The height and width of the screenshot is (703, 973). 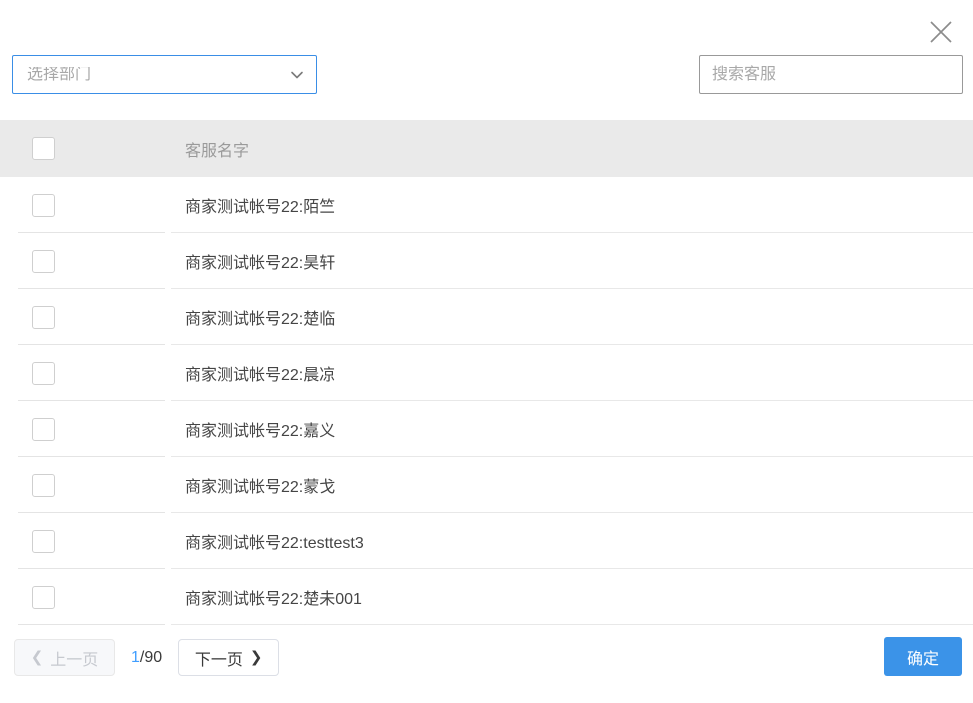 I want to click on table-row: 商家测试帐号22:陌竺, so click(x=486, y=205).